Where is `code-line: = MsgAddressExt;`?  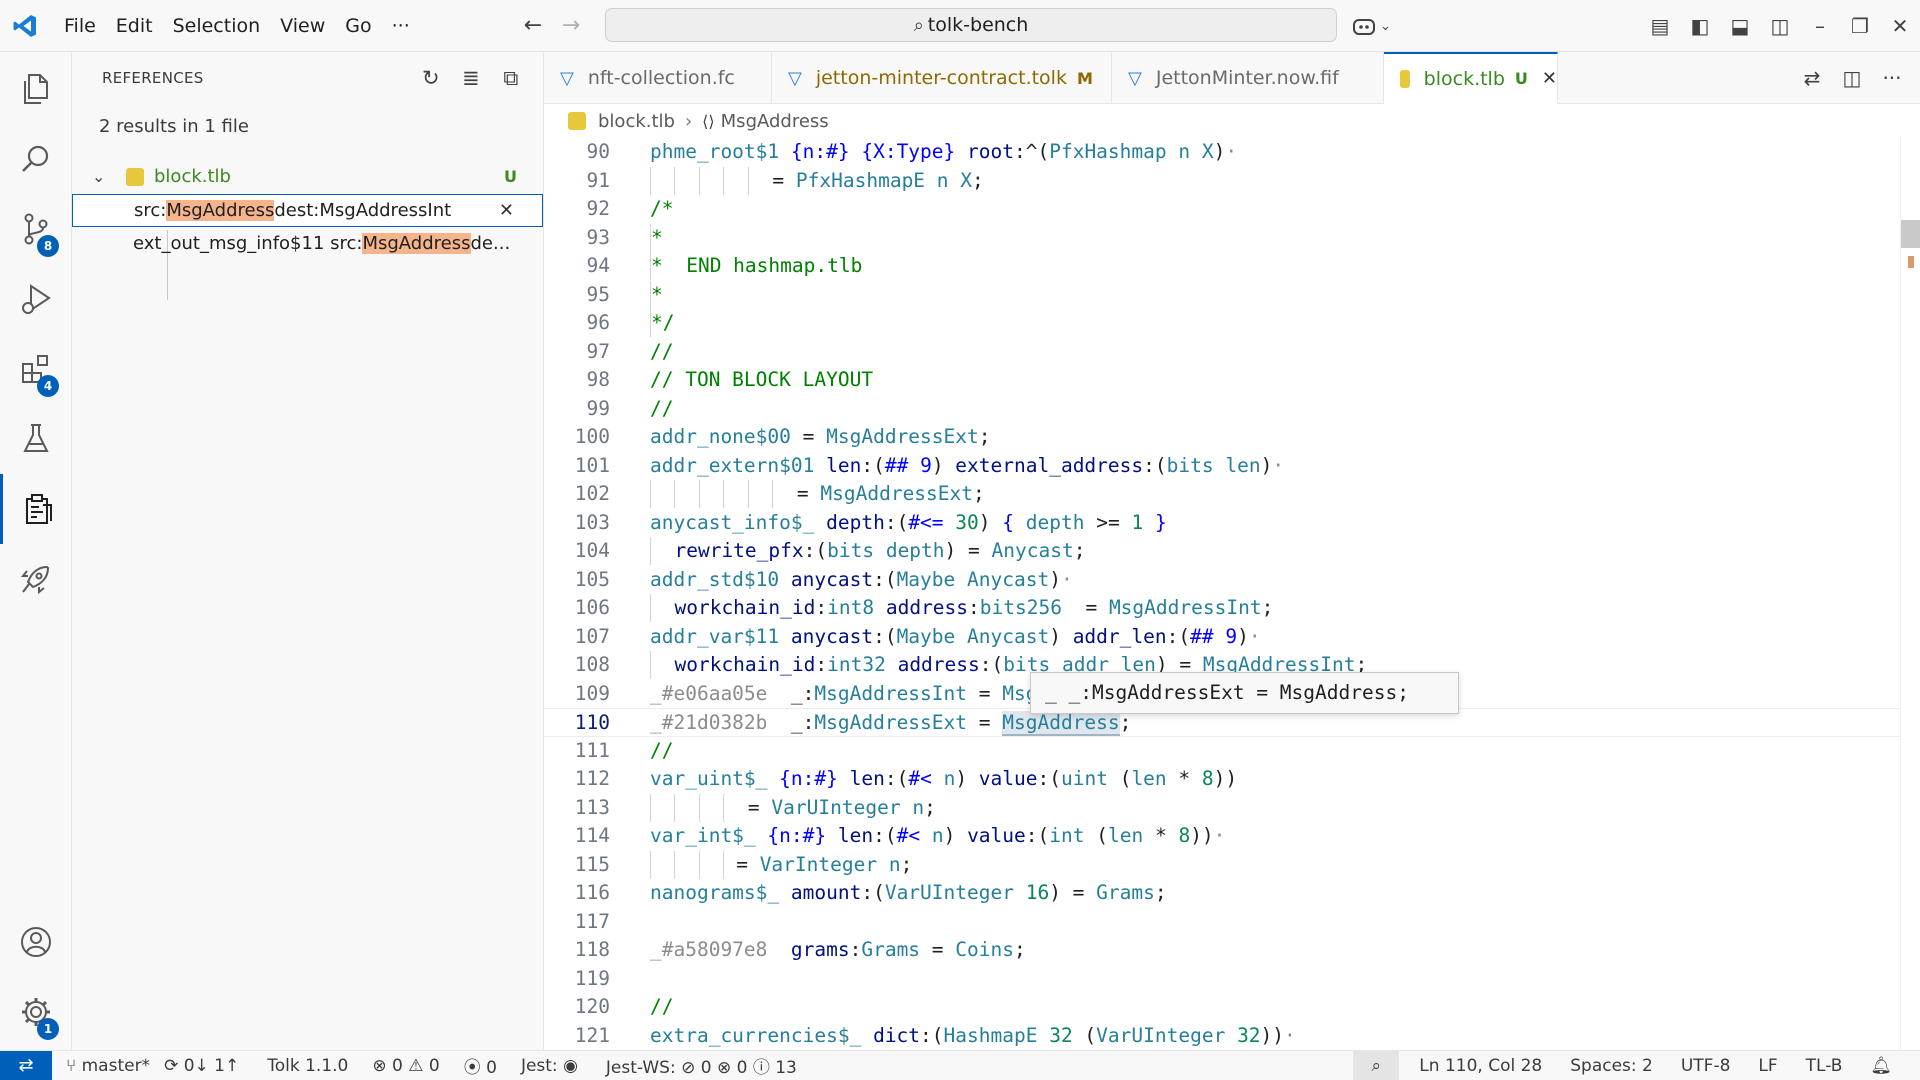
code-line: = MsgAddressExt; is located at coordinates (817, 494).